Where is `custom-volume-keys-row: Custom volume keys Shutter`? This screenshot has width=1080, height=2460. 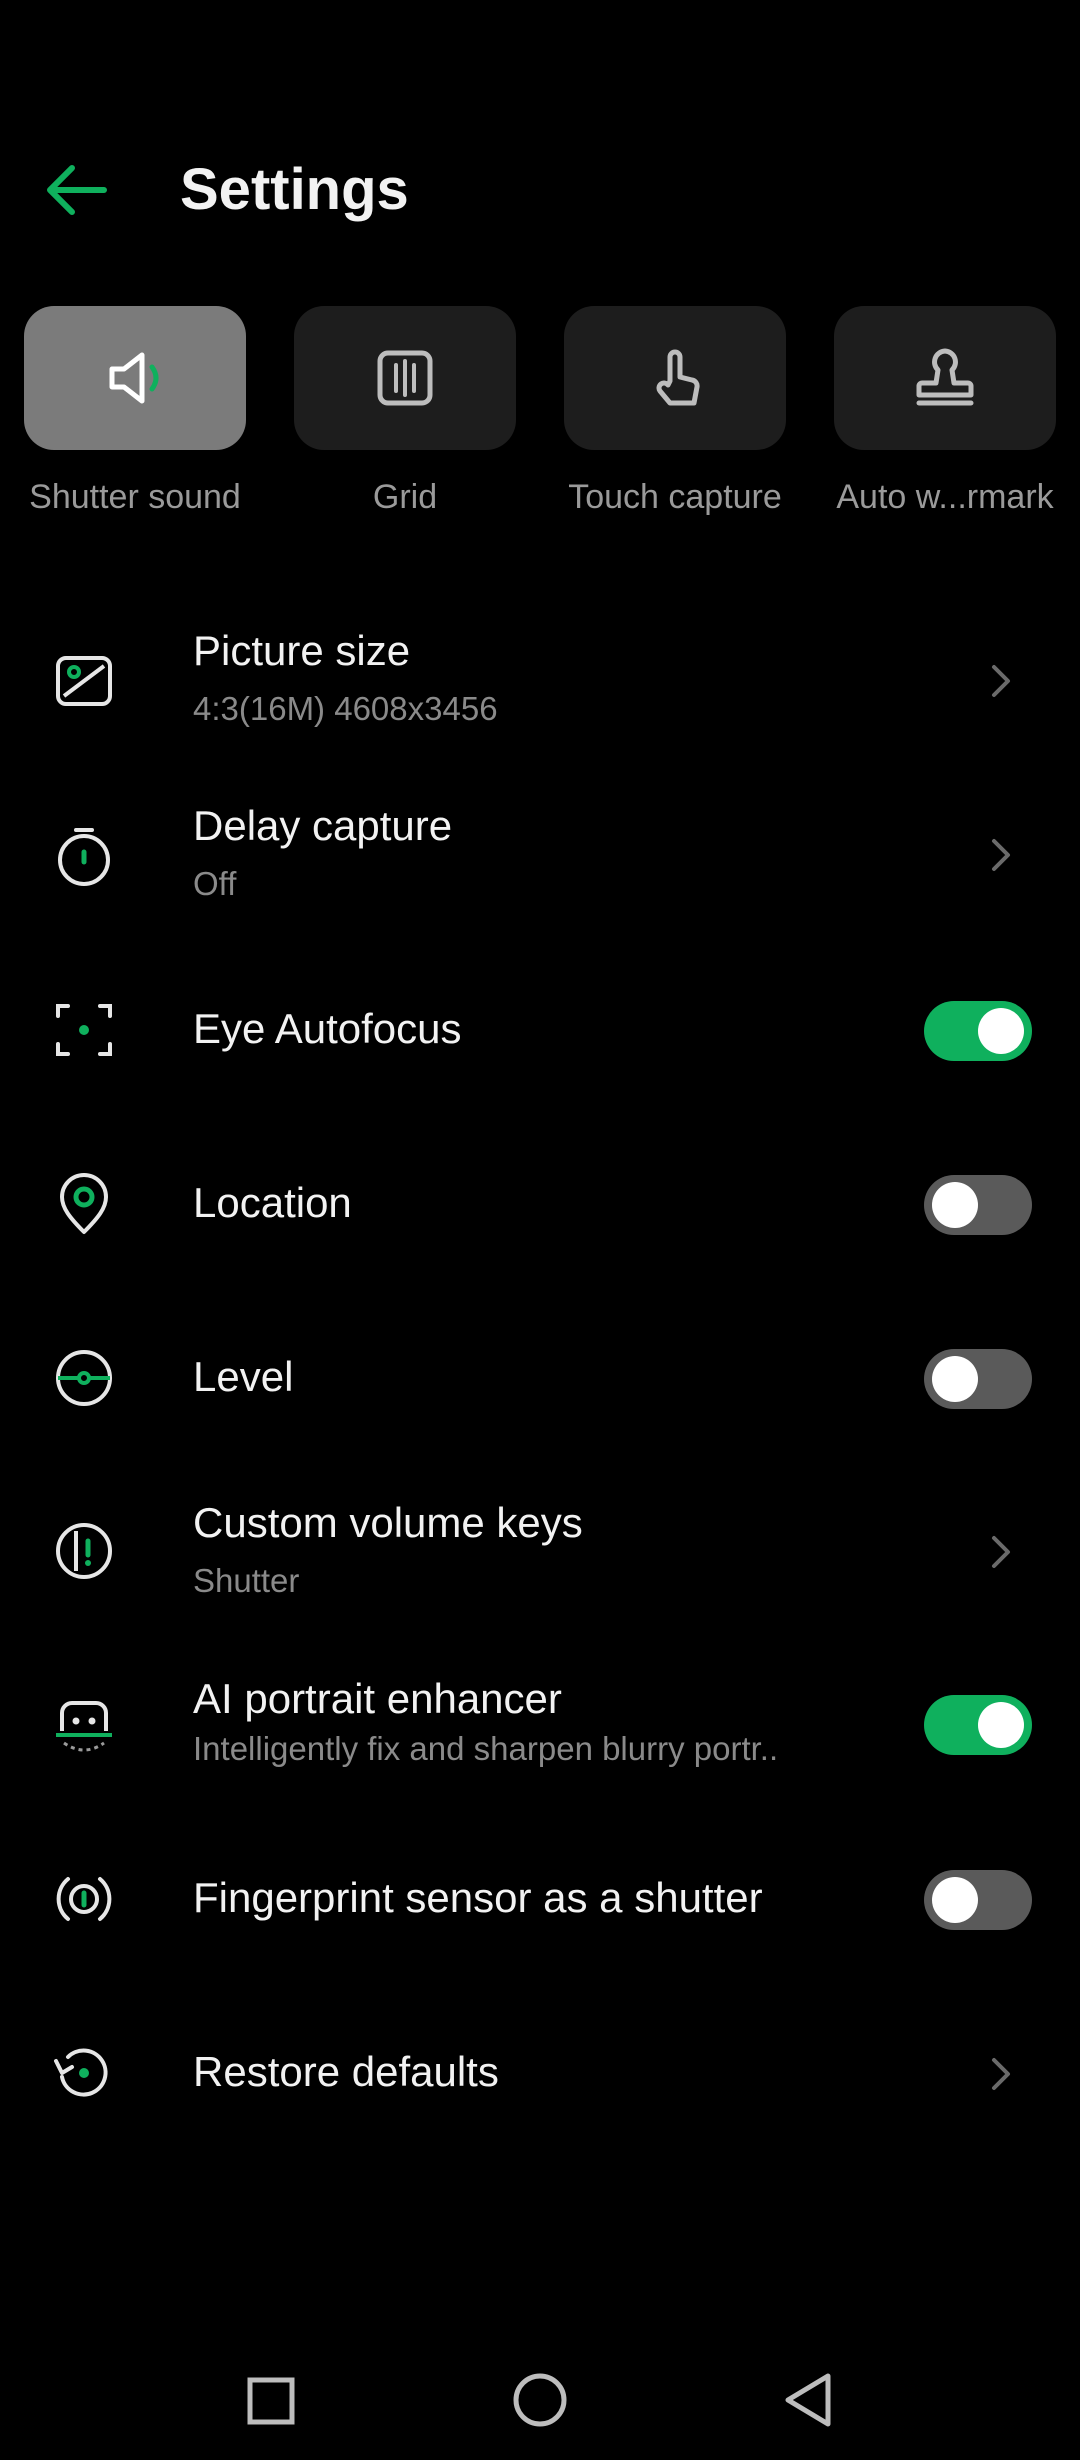
custom-volume-keys-row: Custom volume keys Shutter is located at coordinates (540, 1551).